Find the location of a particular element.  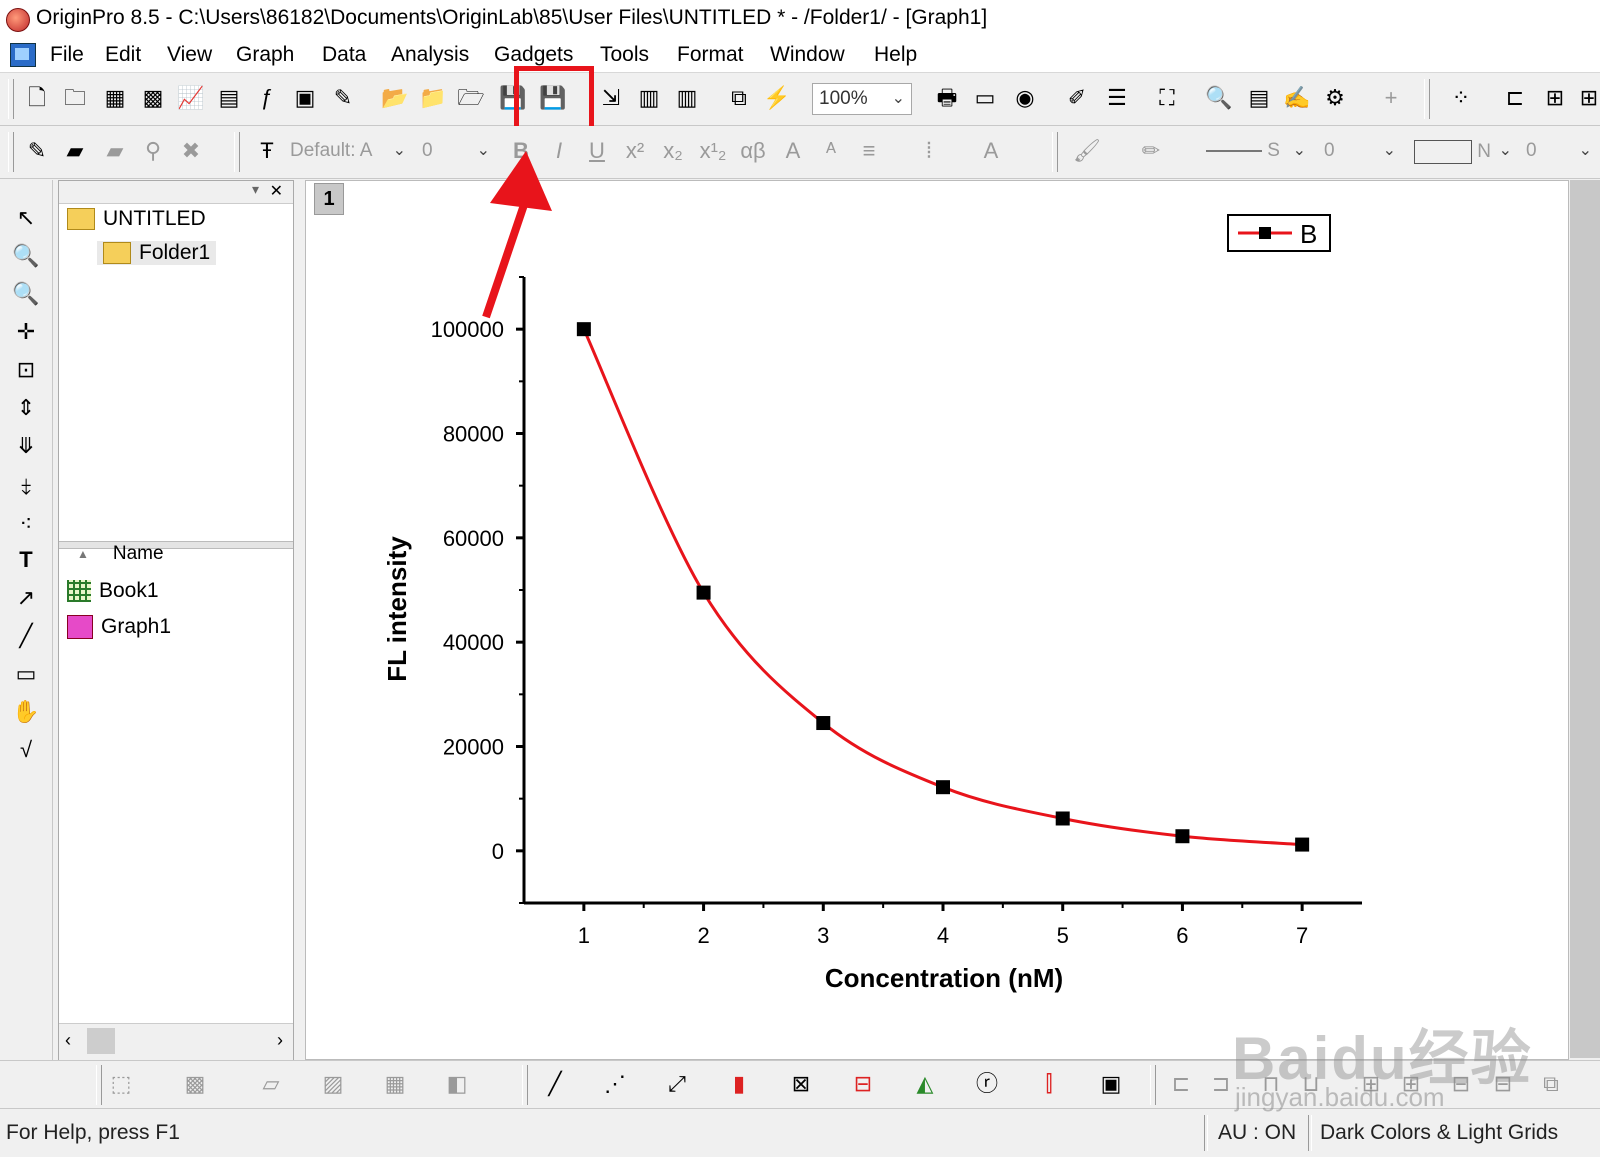

fill-color-icon: 🖌 is located at coordinates (1087, 151).